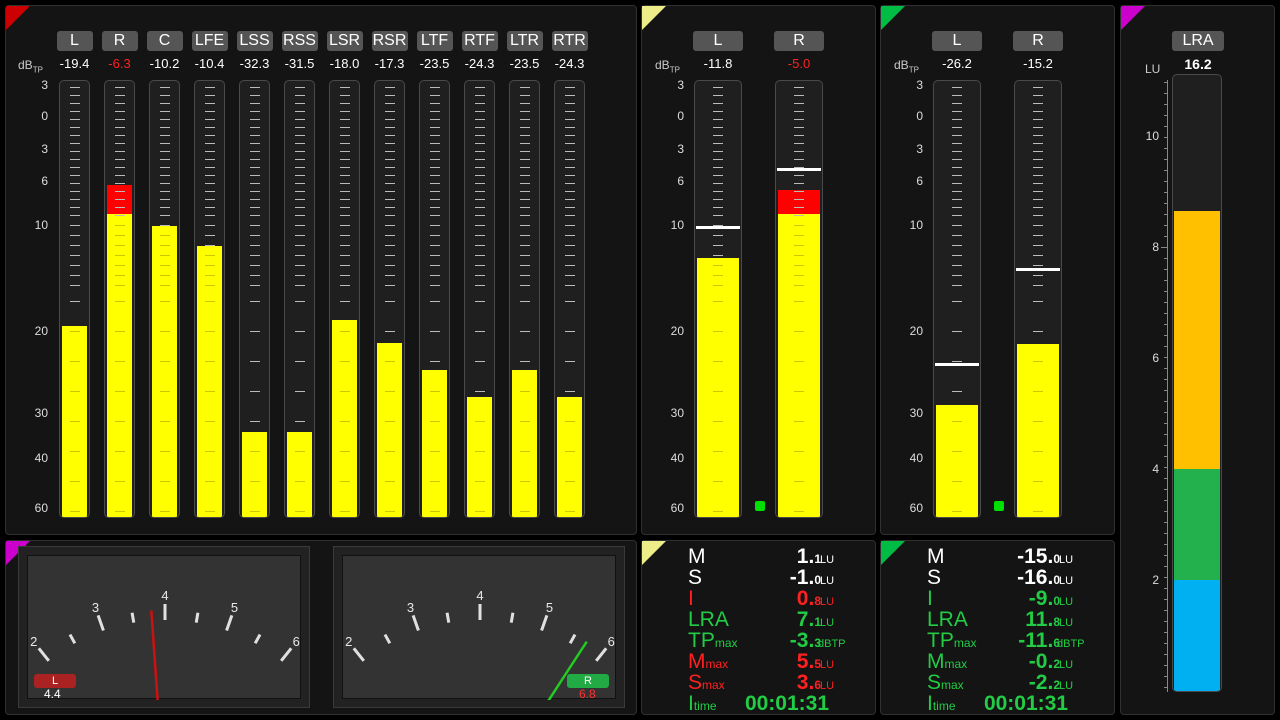 This screenshot has width=1280, height=720. I want to click on lu-scale-label: 6, so click(1155, 358).